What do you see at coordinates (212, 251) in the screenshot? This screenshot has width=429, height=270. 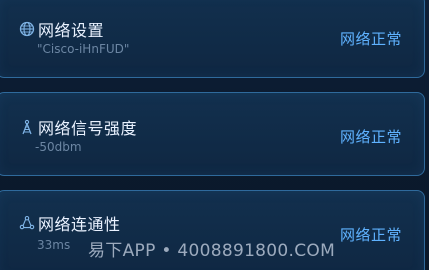 I see `watermark-text: 易下APP • 4008891800.COM` at bounding box center [212, 251].